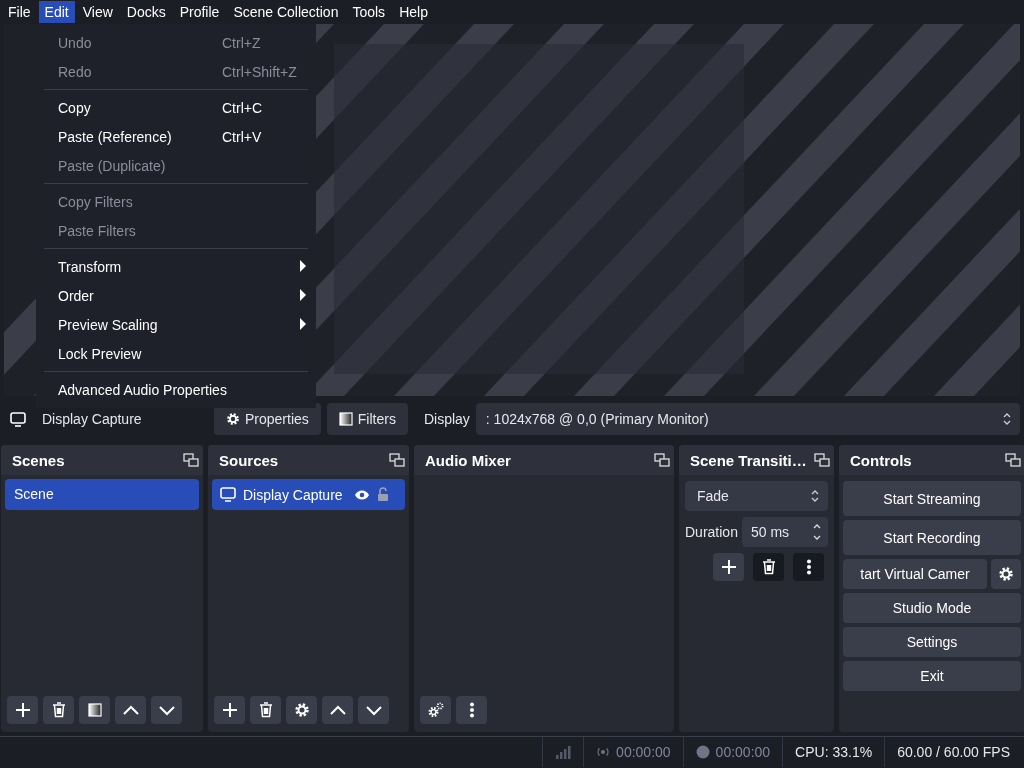 Image resolution: width=1024 pixels, height=768 pixels. What do you see at coordinates (413, 12) in the screenshot?
I see `menu-item: Help` at bounding box center [413, 12].